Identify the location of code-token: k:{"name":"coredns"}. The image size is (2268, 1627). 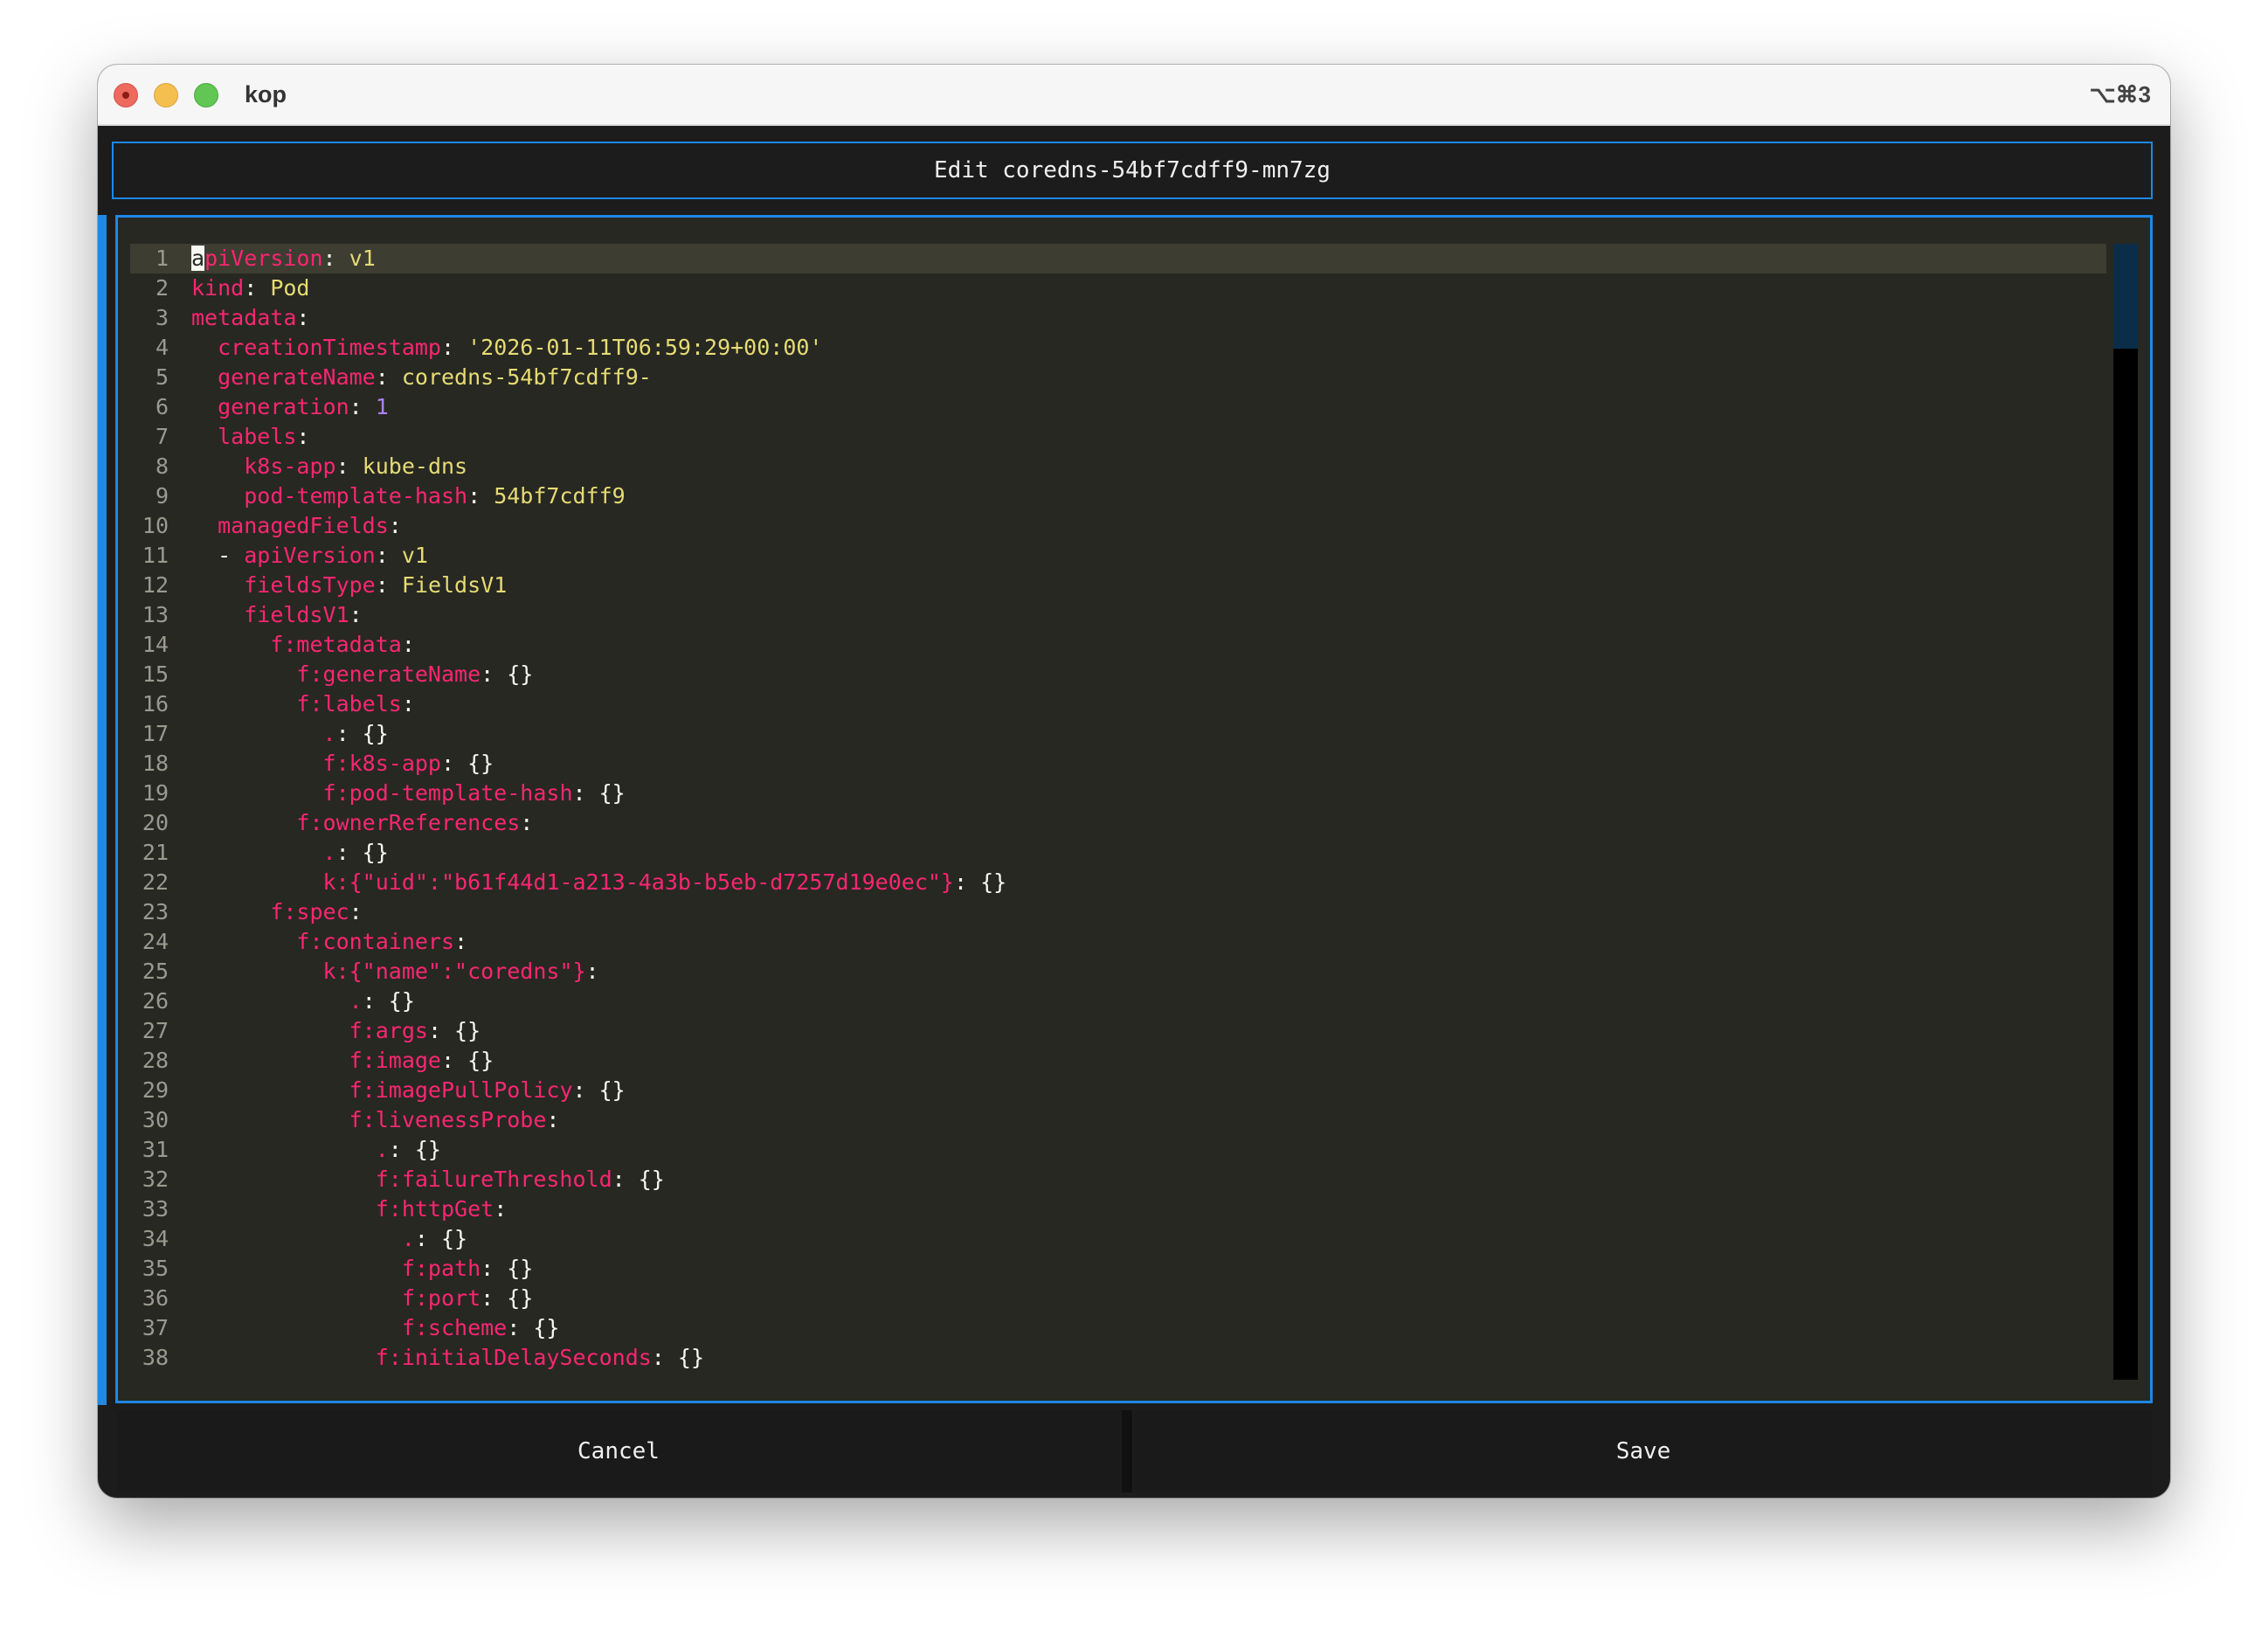
(454, 971).